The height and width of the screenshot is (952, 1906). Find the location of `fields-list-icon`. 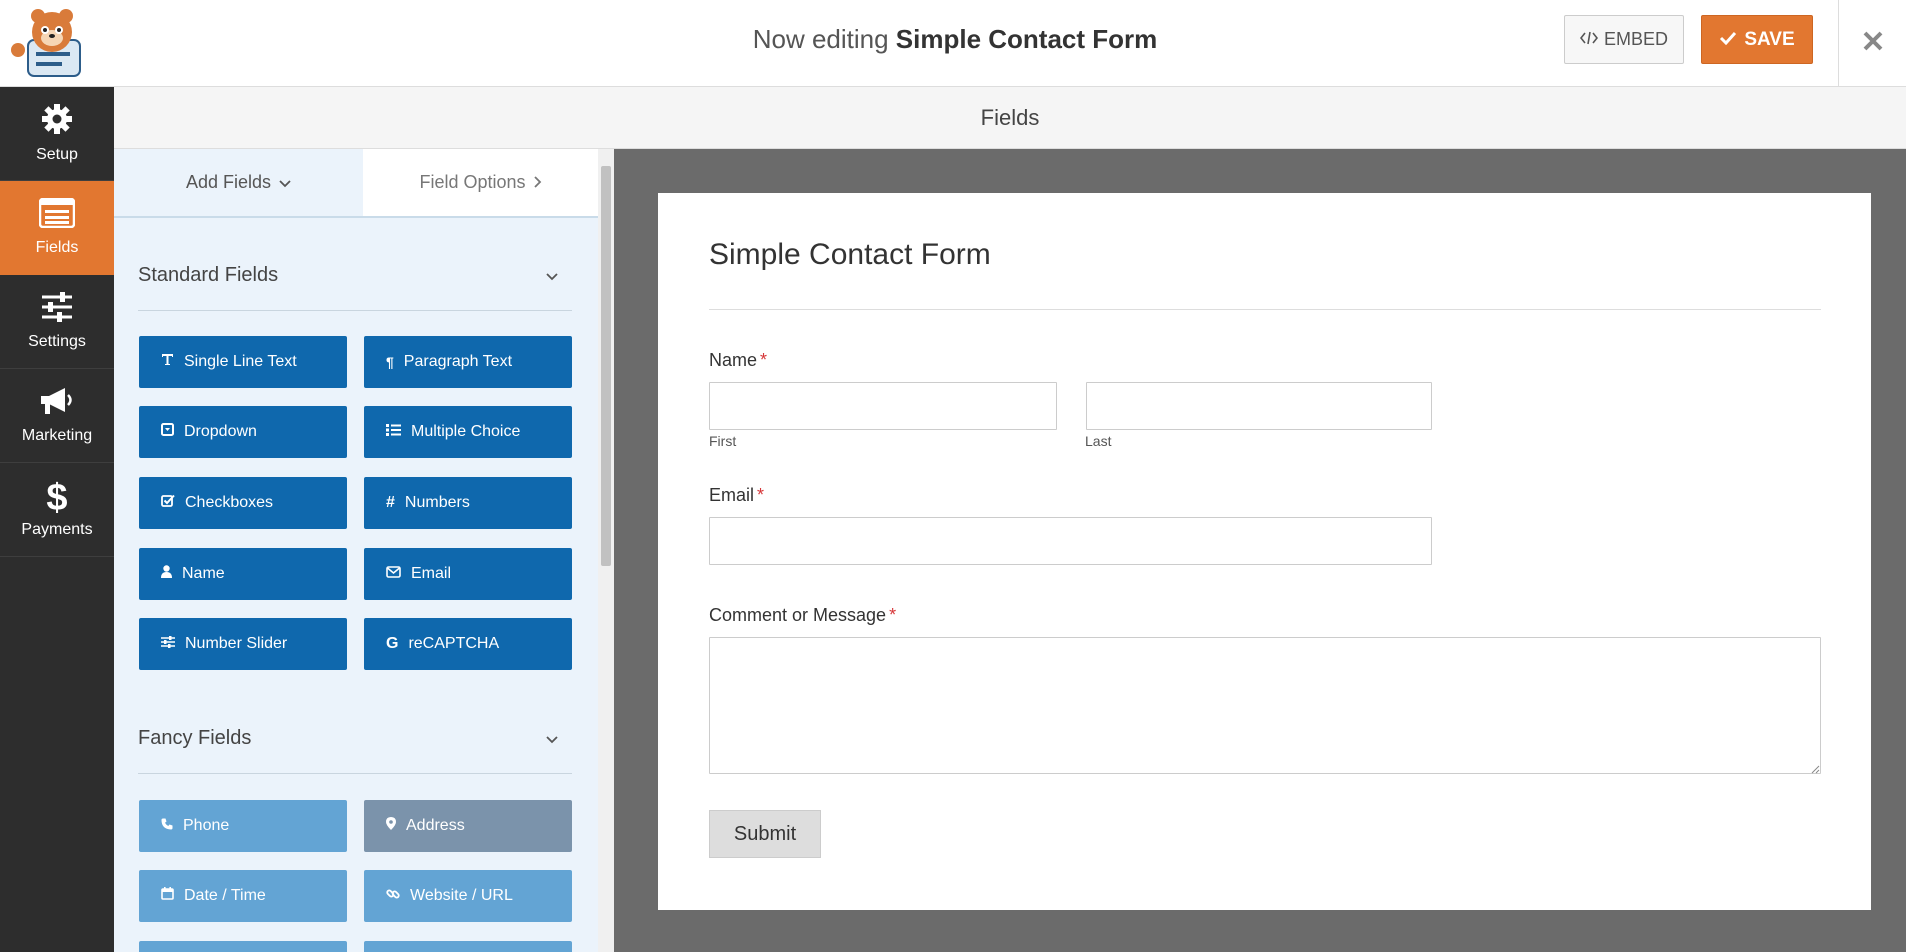

fields-list-icon is located at coordinates (57, 215).